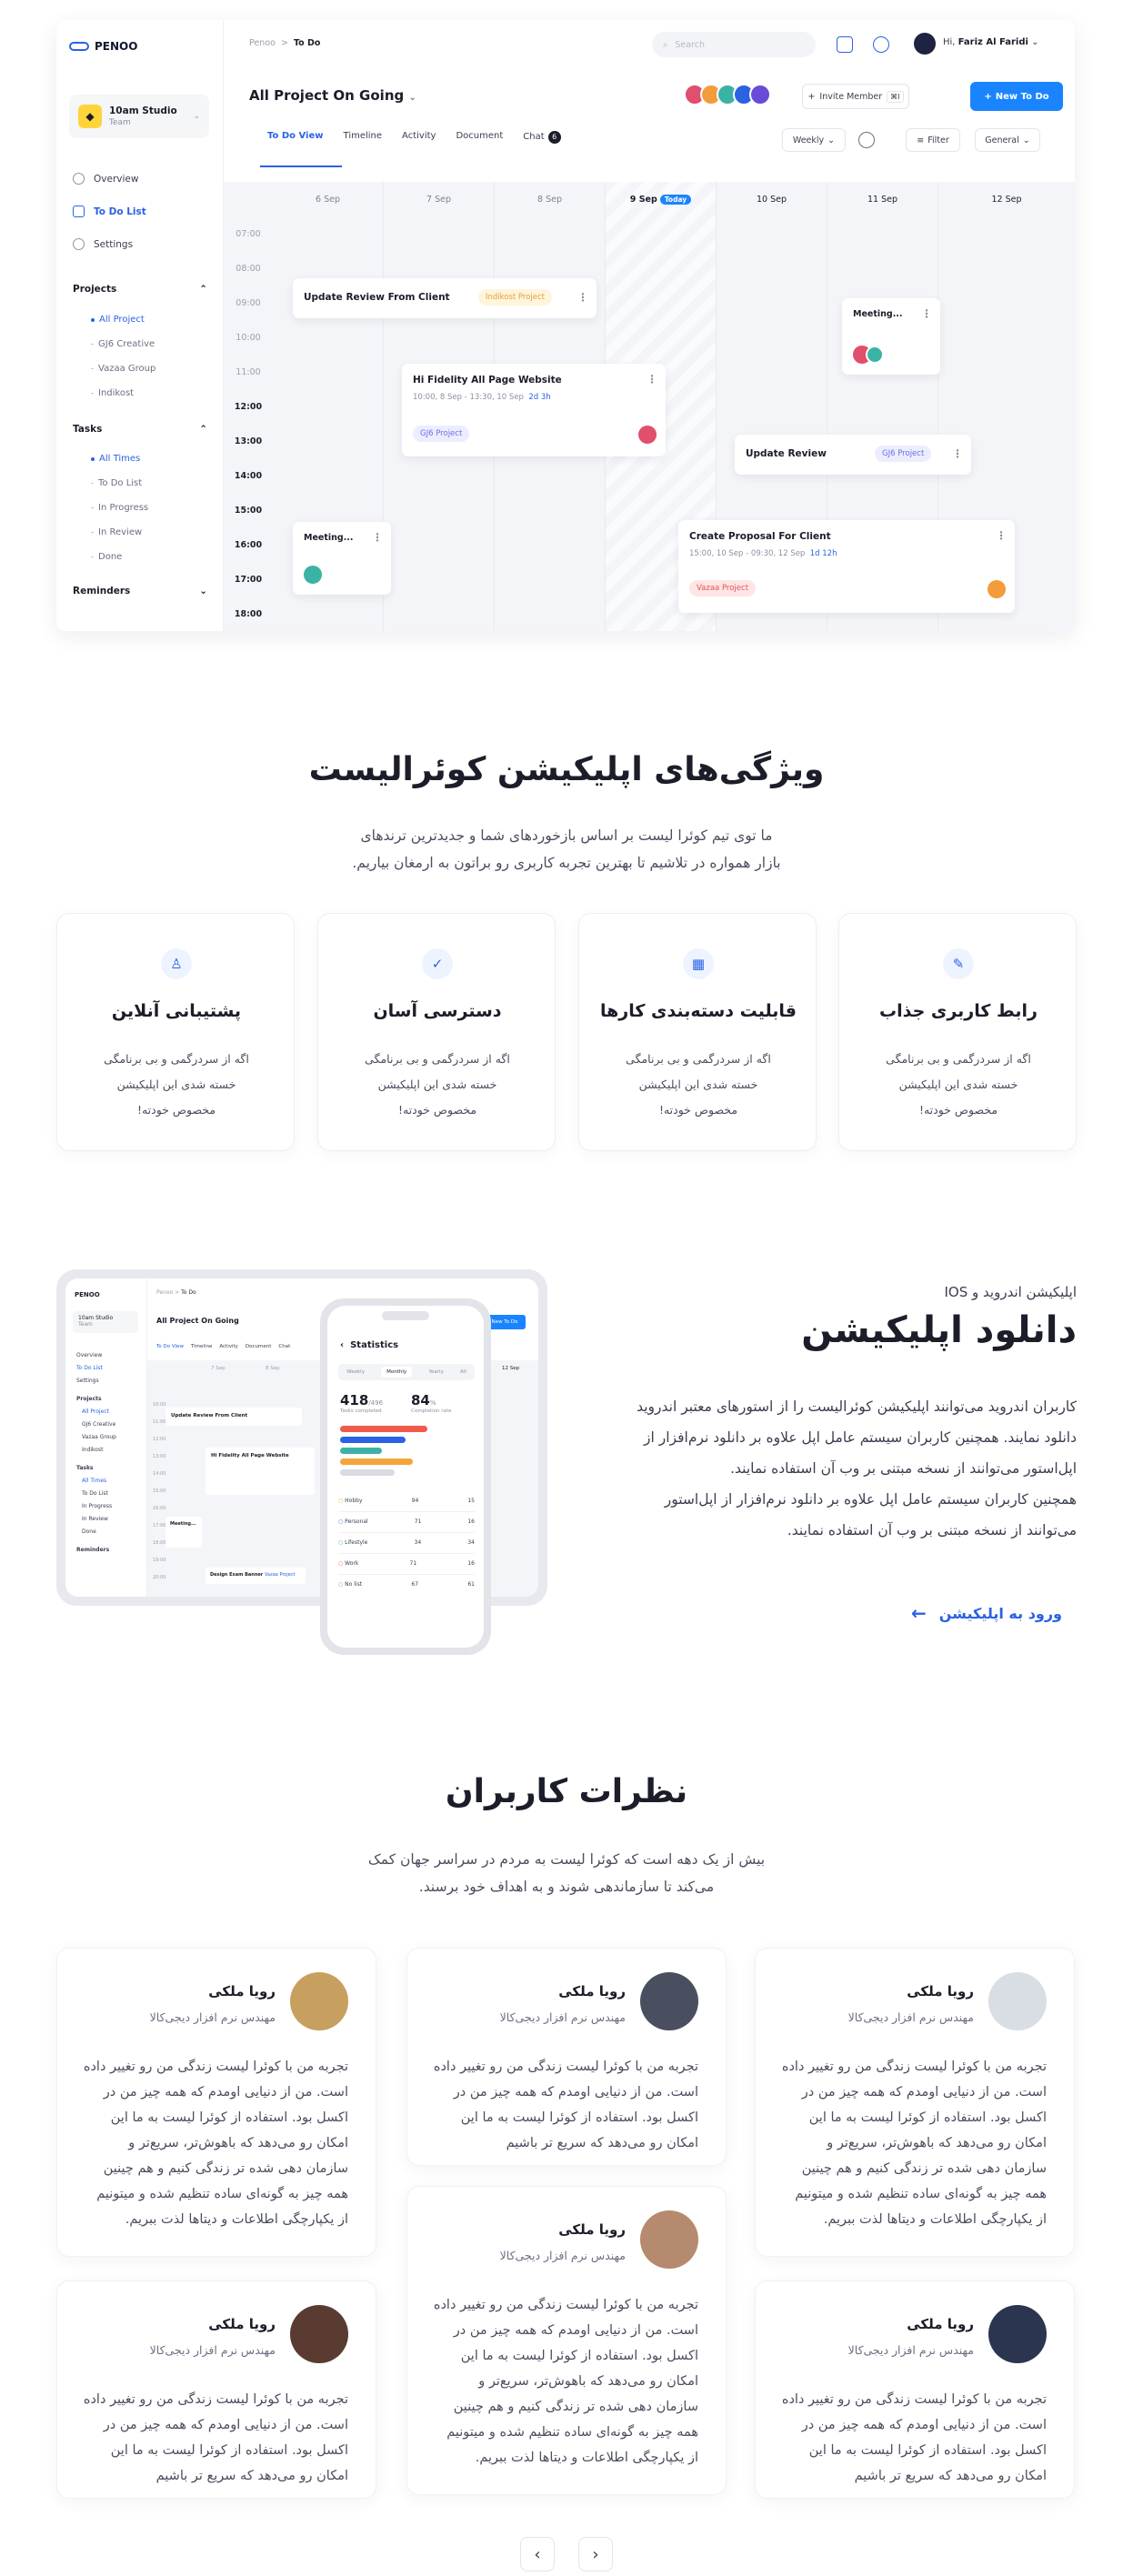 Image resolution: width=1133 pixels, height=2576 pixels. What do you see at coordinates (939, 1330) in the screenshot?
I see `download-title: دانلود اپلیکیشن` at bounding box center [939, 1330].